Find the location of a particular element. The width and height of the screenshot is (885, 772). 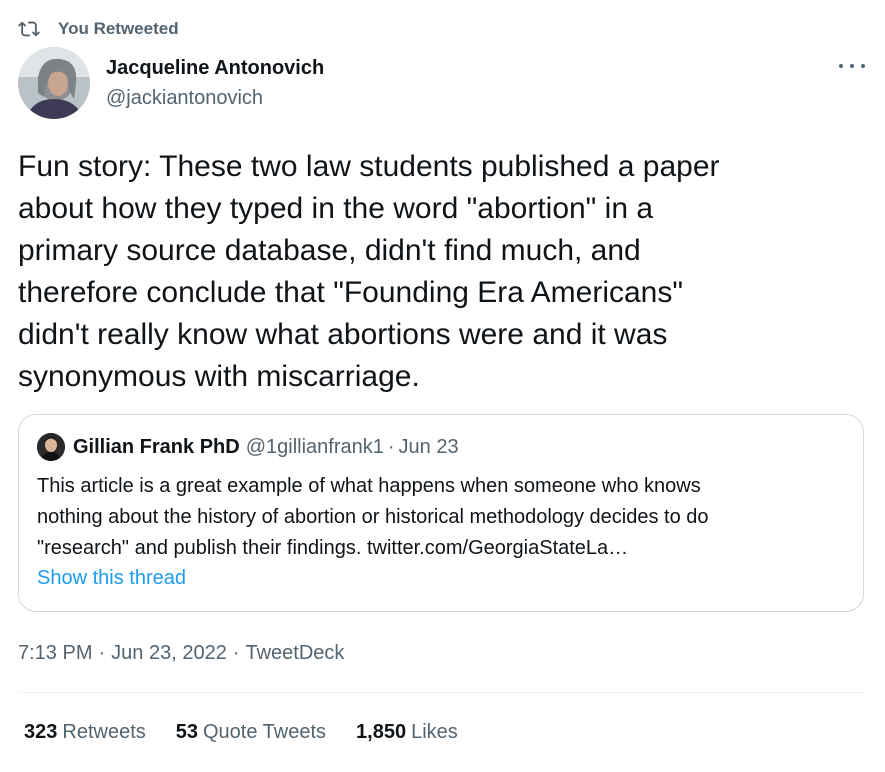

author-block: Jacqueline Antonovich @jackiantonovich is located at coordinates (215, 83).